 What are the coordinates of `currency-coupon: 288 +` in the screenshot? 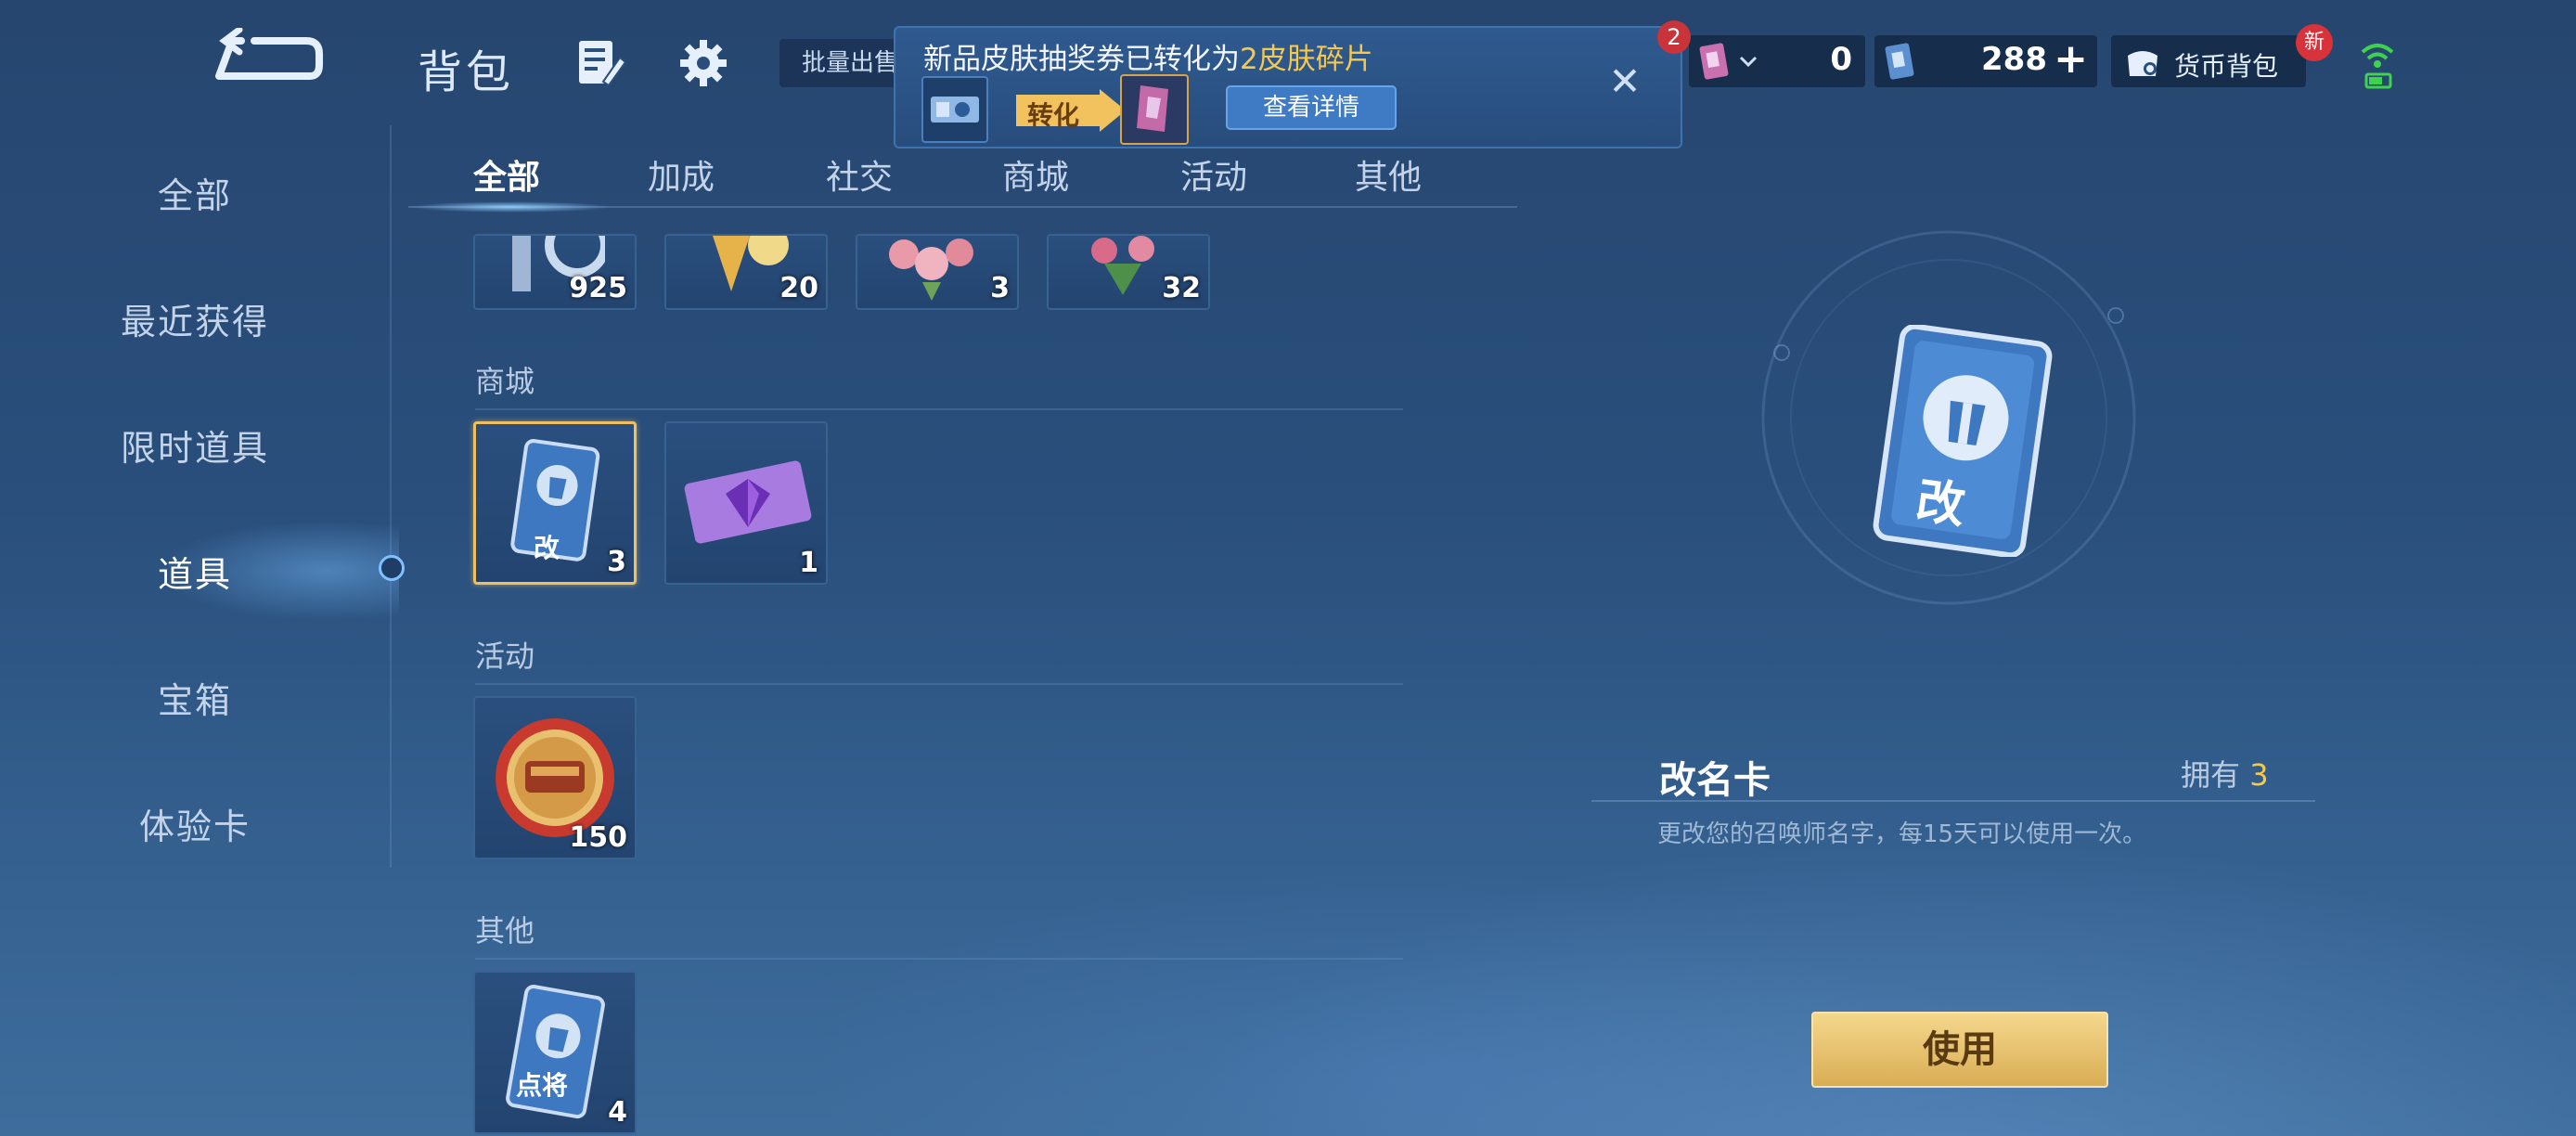 It's located at (1986, 61).